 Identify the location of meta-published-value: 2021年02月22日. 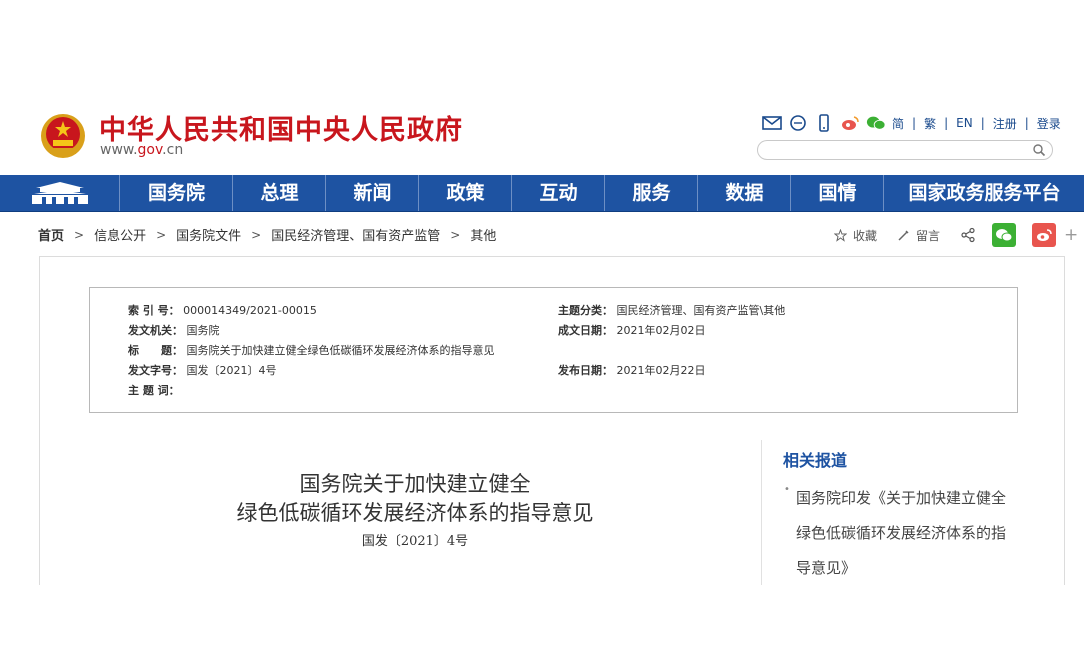
(661, 370).